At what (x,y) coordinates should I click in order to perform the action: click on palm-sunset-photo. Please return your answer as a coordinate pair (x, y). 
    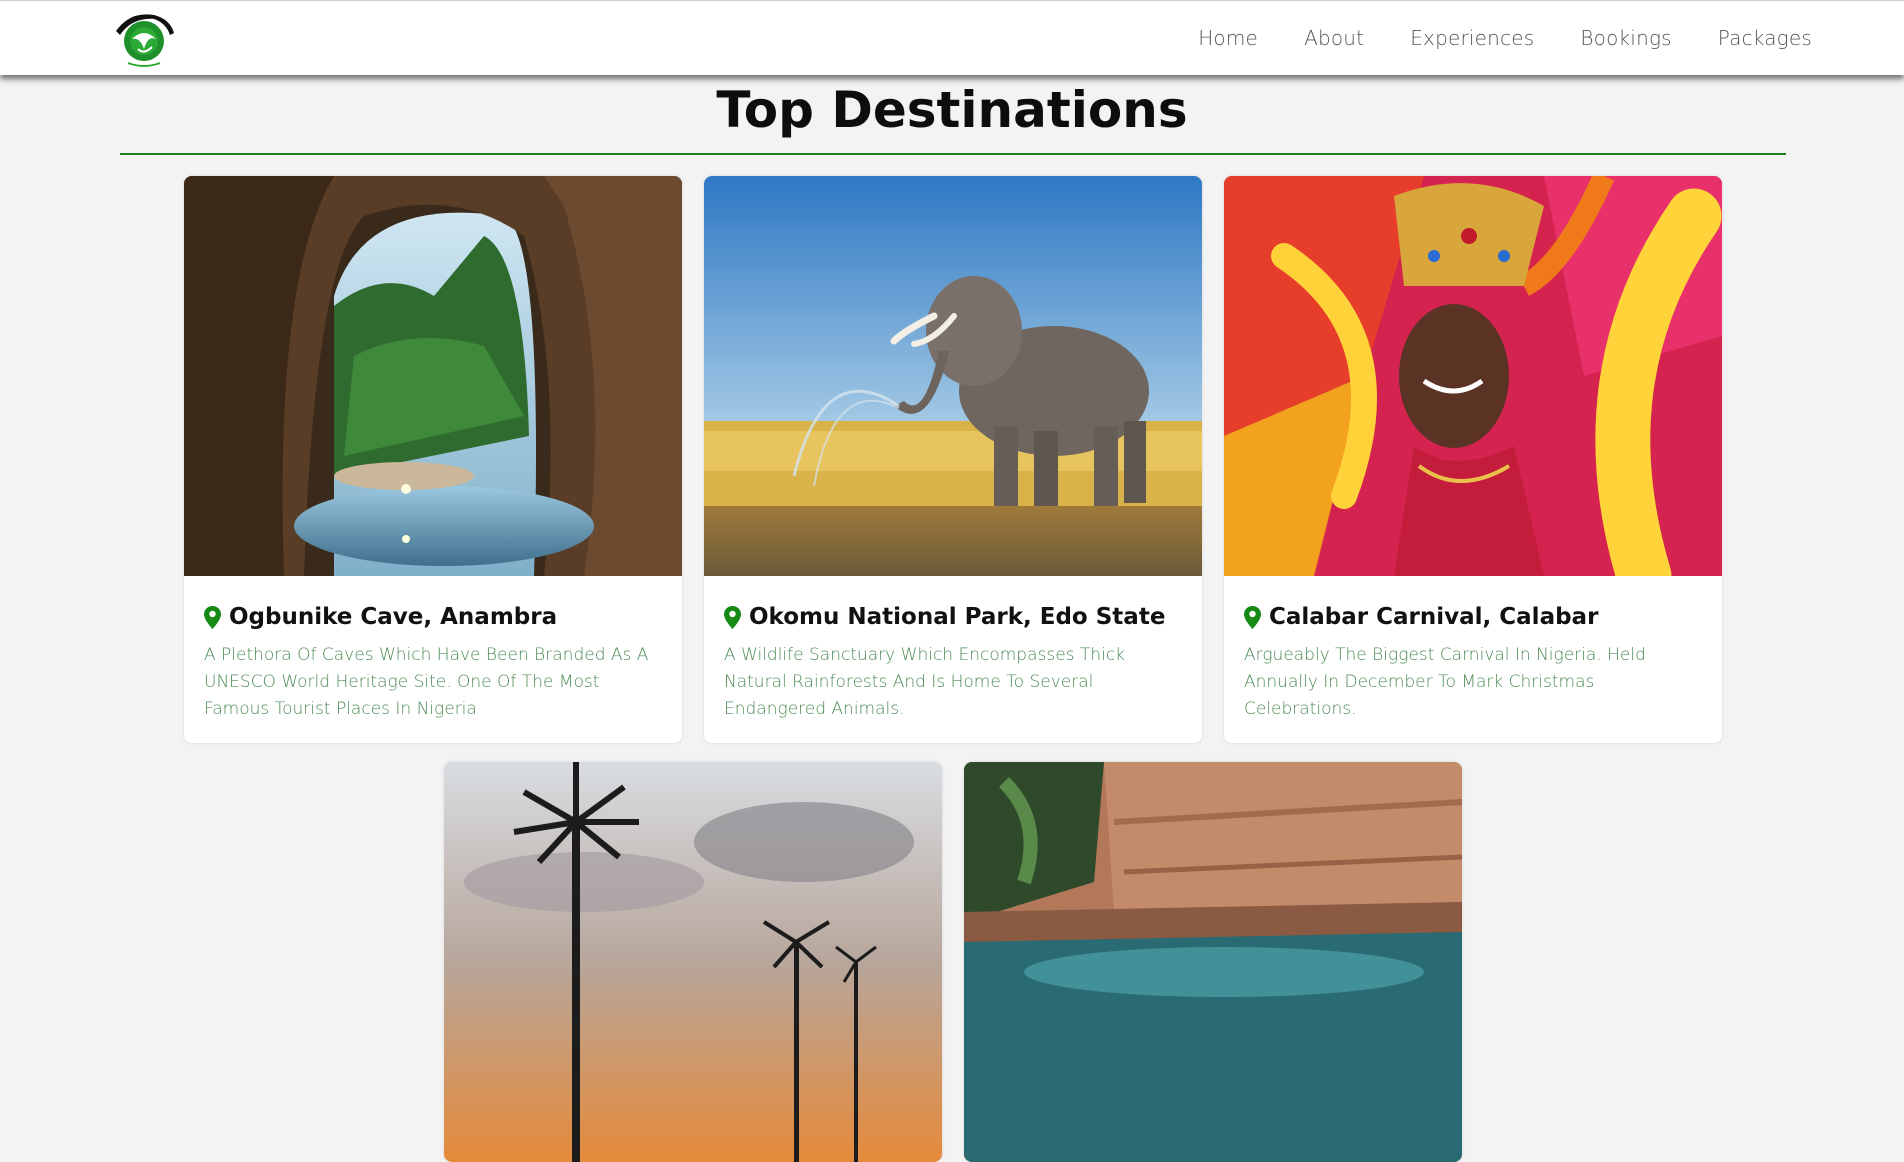
    Looking at the image, I should click on (693, 962).